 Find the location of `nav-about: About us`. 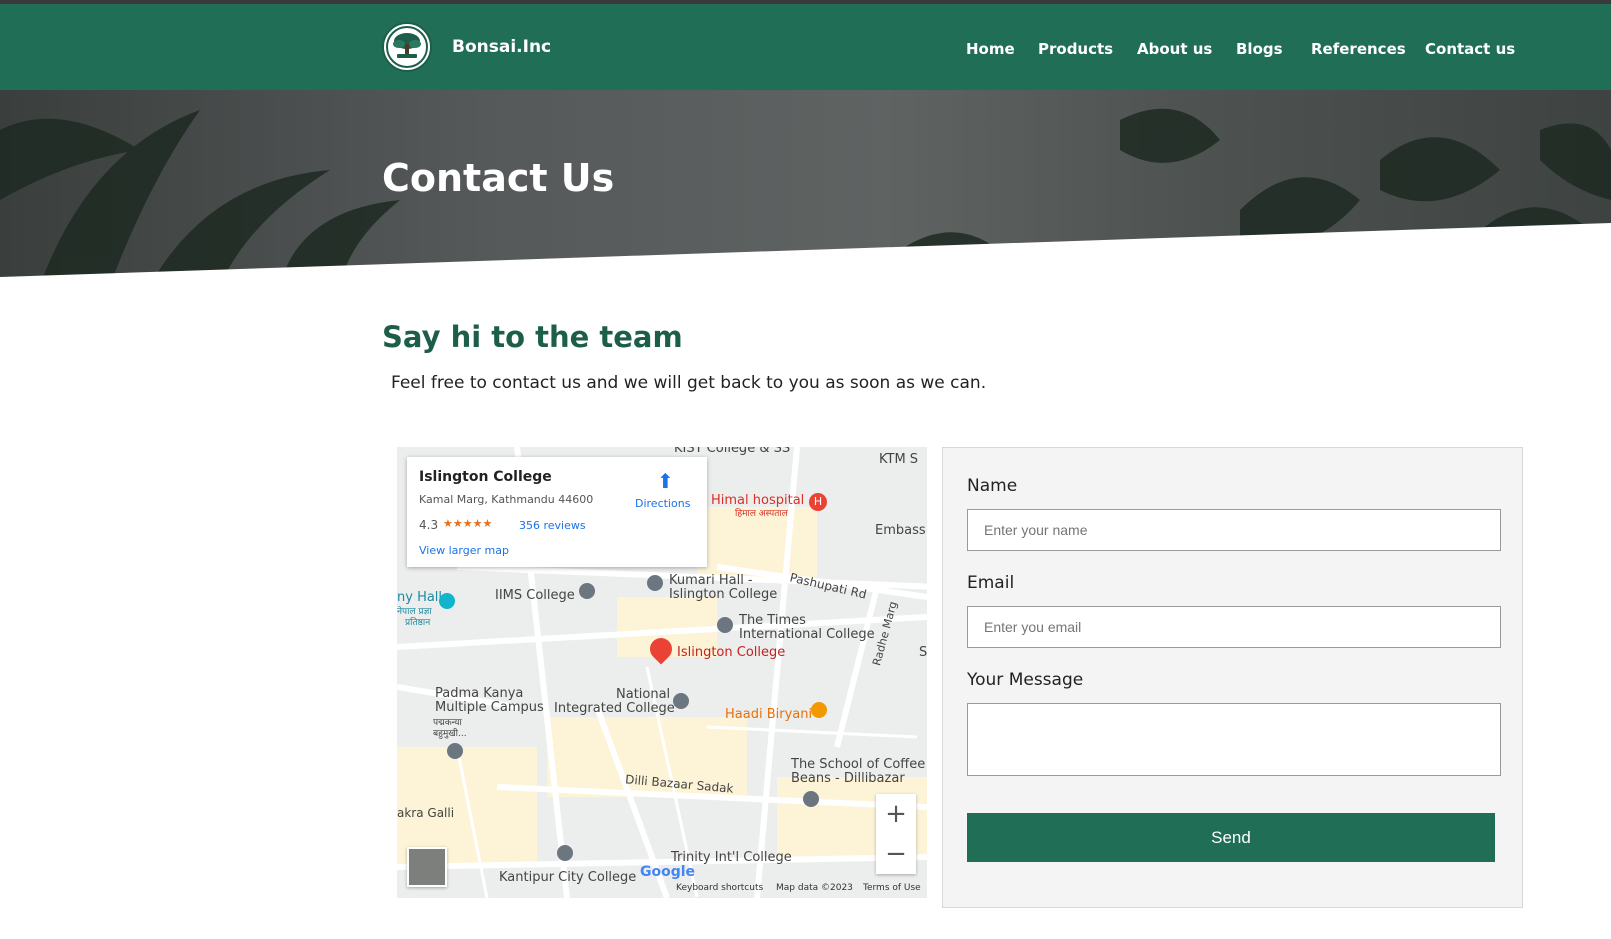

nav-about: About us is located at coordinates (1174, 49).